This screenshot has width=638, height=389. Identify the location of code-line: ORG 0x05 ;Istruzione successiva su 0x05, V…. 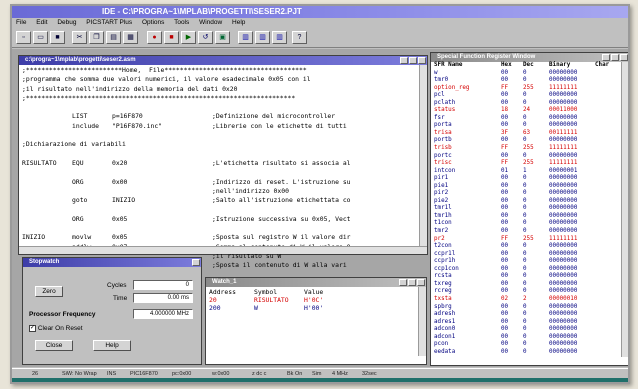
(219, 219).